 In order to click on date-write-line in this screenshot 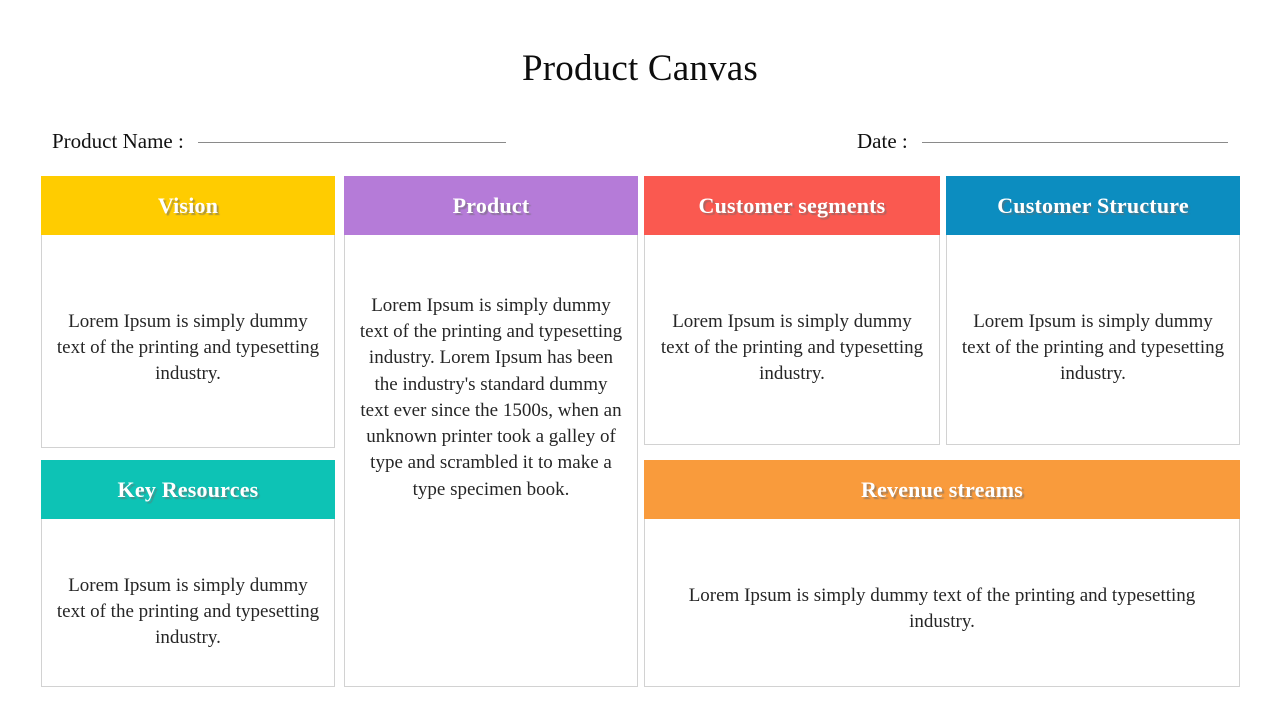, I will do `click(1074, 142)`.